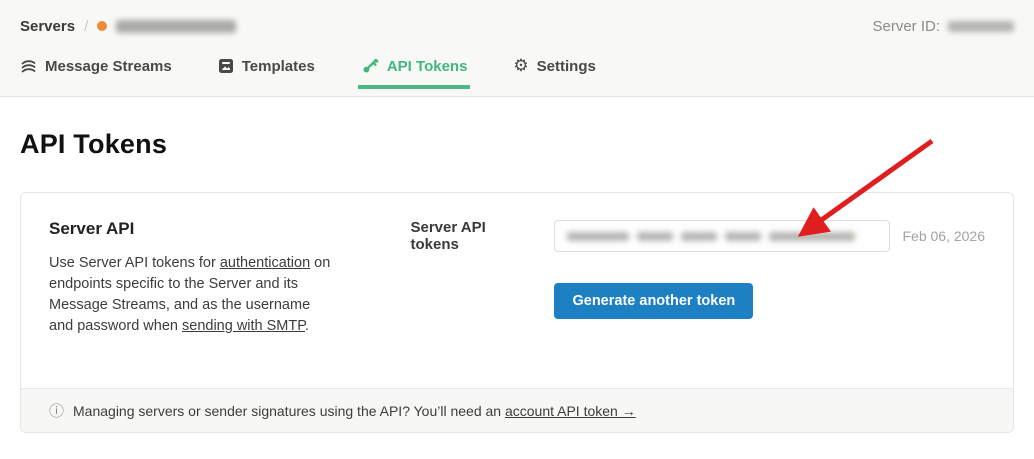 The width and height of the screenshot is (1034, 459). What do you see at coordinates (28, 66) in the screenshot?
I see `message-streams-icon` at bounding box center [28, 66].